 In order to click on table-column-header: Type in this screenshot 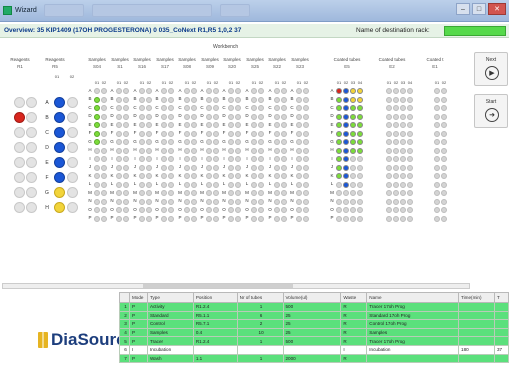, I will do `click(170, 297)`.